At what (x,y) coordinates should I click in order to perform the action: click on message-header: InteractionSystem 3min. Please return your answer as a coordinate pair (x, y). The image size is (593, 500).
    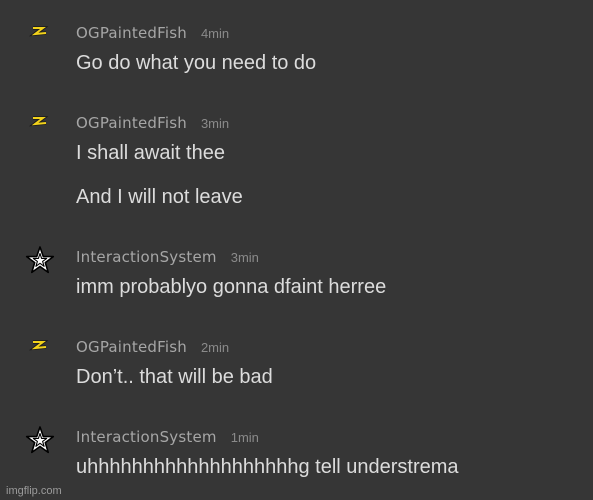
    Looking at the image, I should click on (167, 257).